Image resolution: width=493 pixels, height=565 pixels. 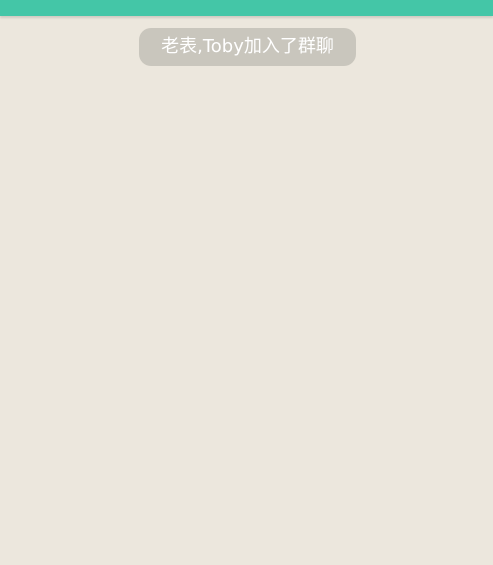 I want to click on top-app-bar, so click(x=246, y=8).